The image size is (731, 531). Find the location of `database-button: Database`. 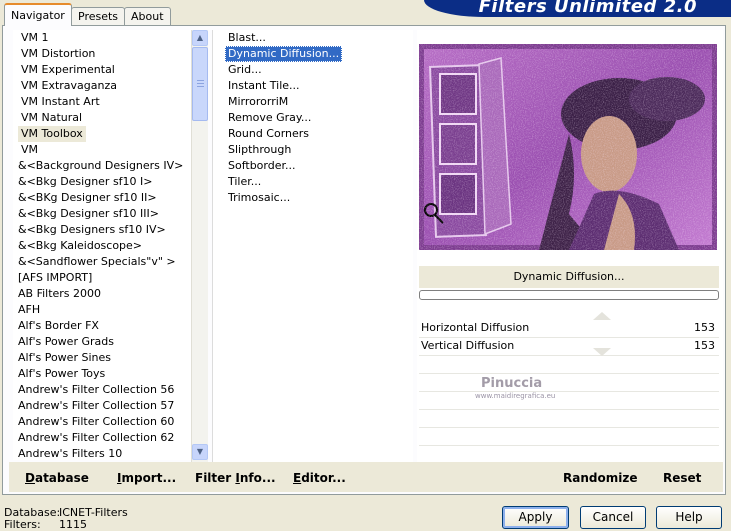

database-button: Database is located at coordinates (57, 478).